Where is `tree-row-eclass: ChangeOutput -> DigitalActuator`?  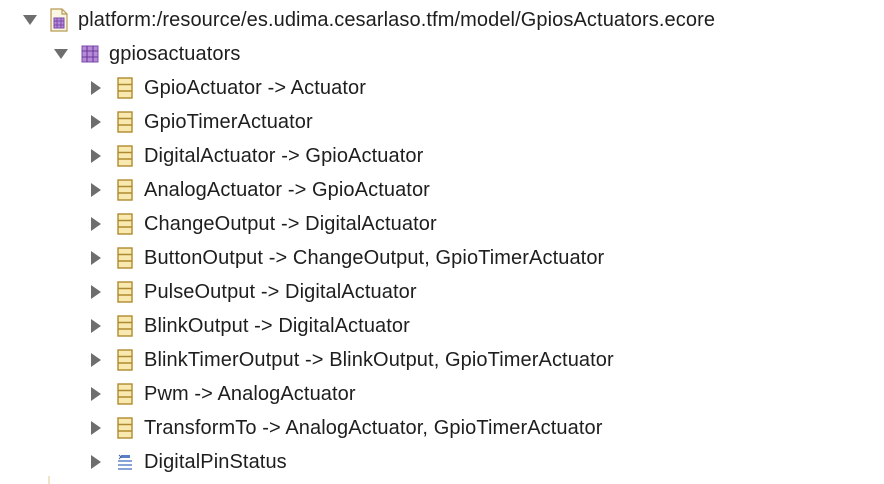
tree-row-eclass: ChangeOutput -> DigitalActuator is located at coordinates (262, 224).